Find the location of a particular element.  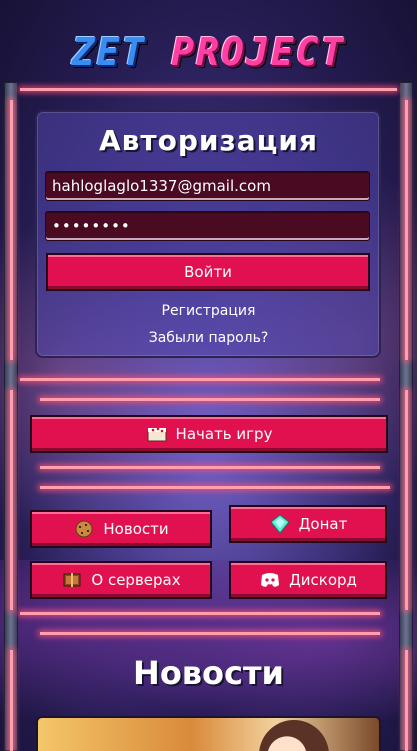

news-card-image is located at coordinates (294, 735).